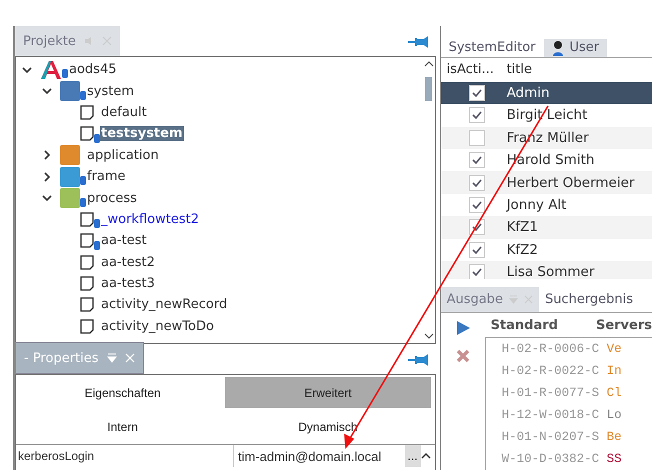 The height and width of the screenshot is (470, 652). What do you see at coordinates (546, 249) in the screenshot?
I see `table-row: KfZ2` at bounding box center [546, 249].